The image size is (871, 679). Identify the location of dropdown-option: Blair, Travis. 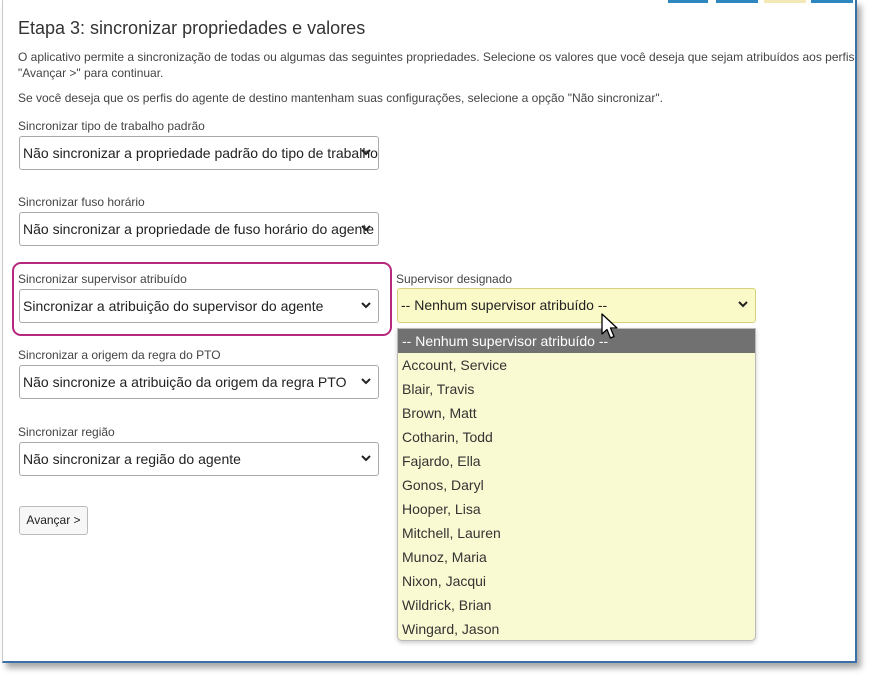
(576, 389).